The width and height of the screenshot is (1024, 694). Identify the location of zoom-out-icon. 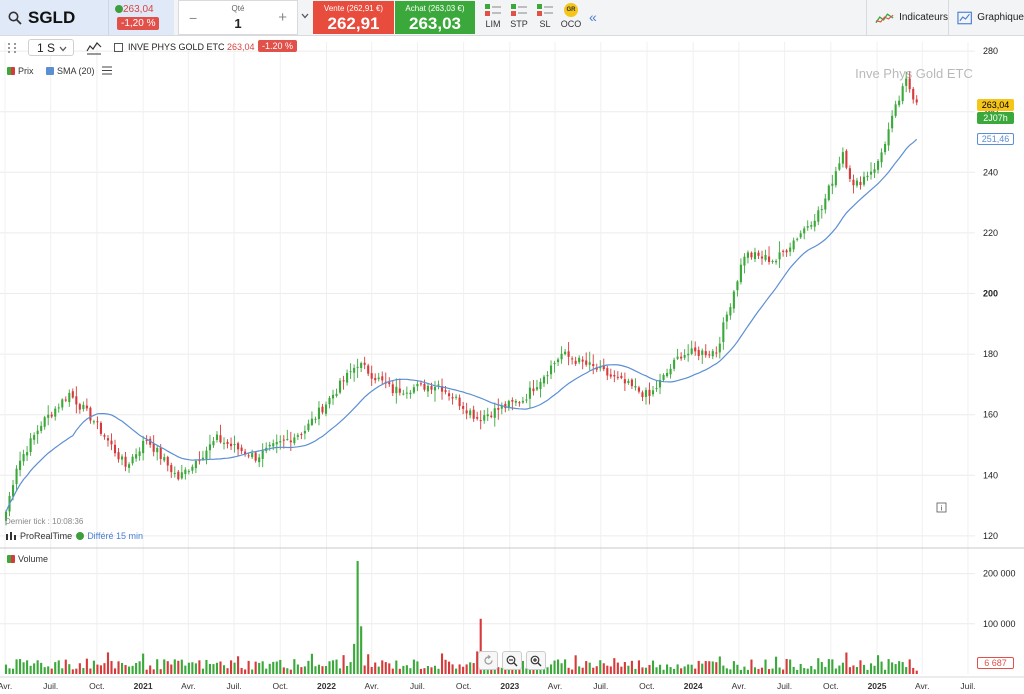
(512, 660).